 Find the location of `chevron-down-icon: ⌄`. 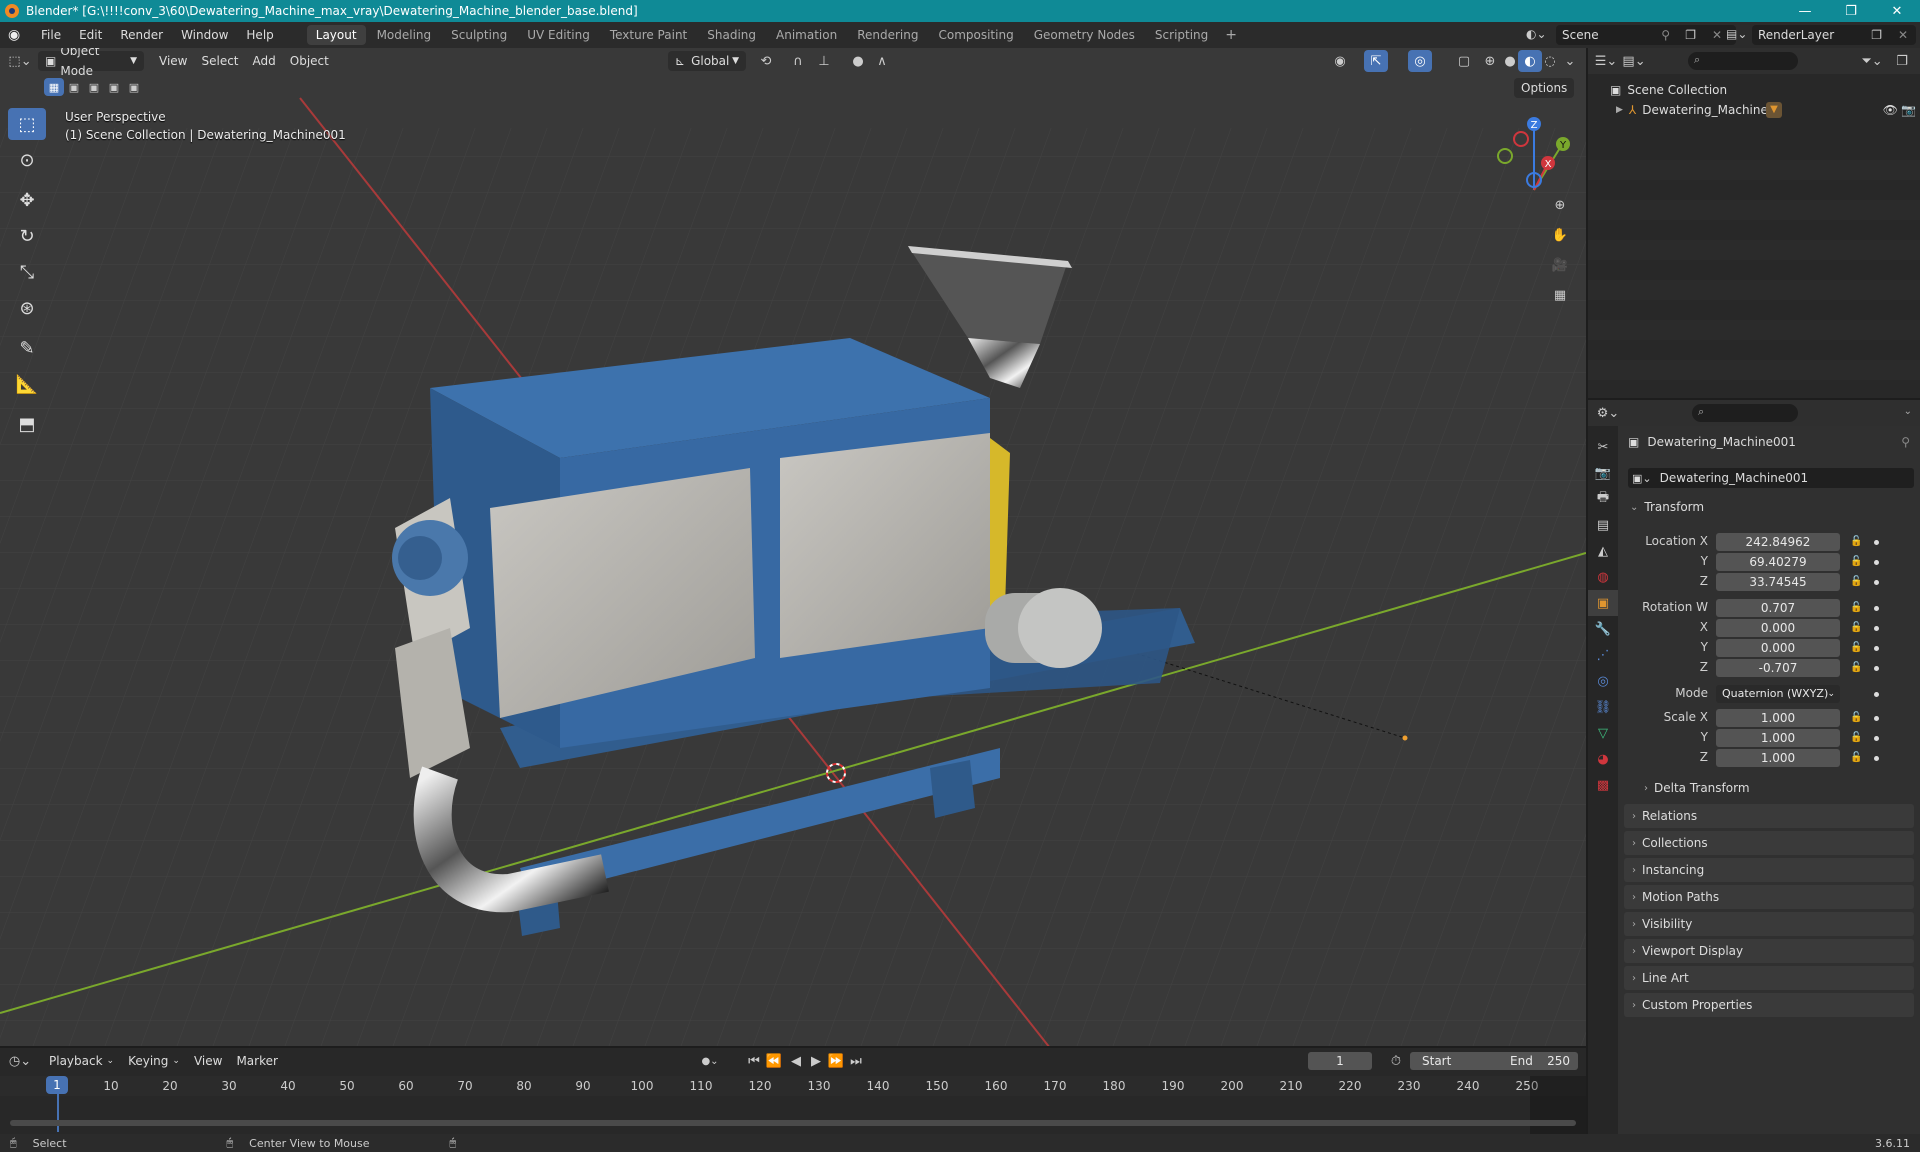

chevron-down-icon: ⌄ is located at coordinates (1908, 411).